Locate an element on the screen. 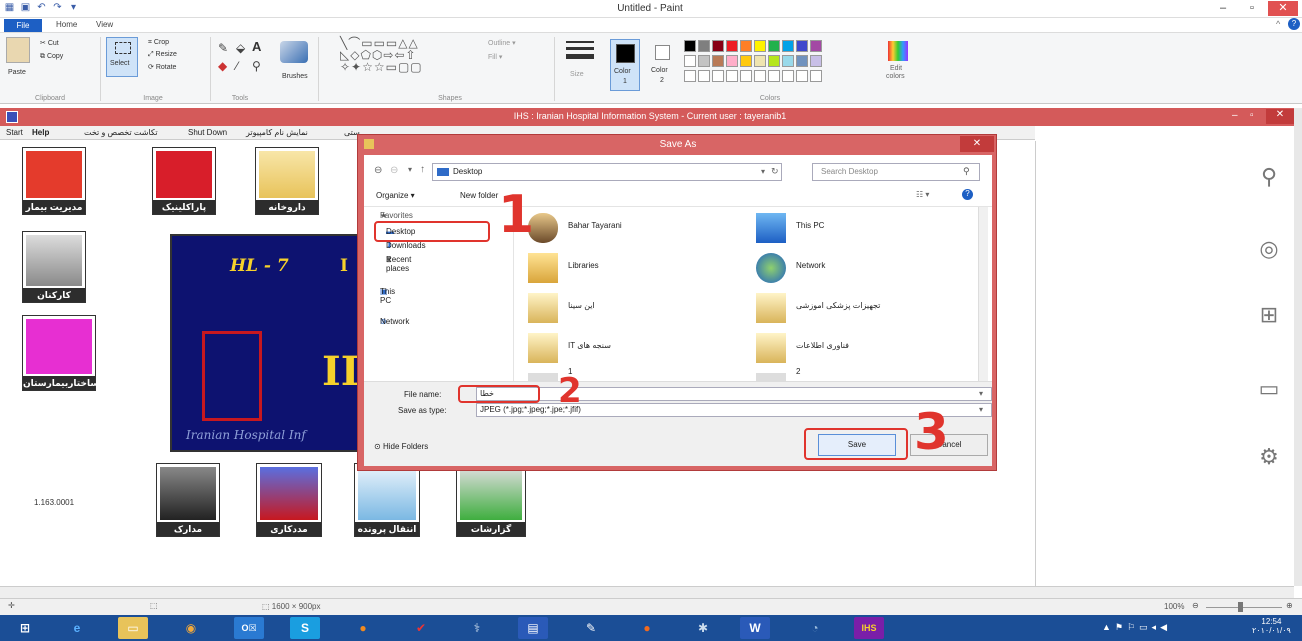  tile-paraclinic: پاراکلینیک is located at coordinates (184, 181).